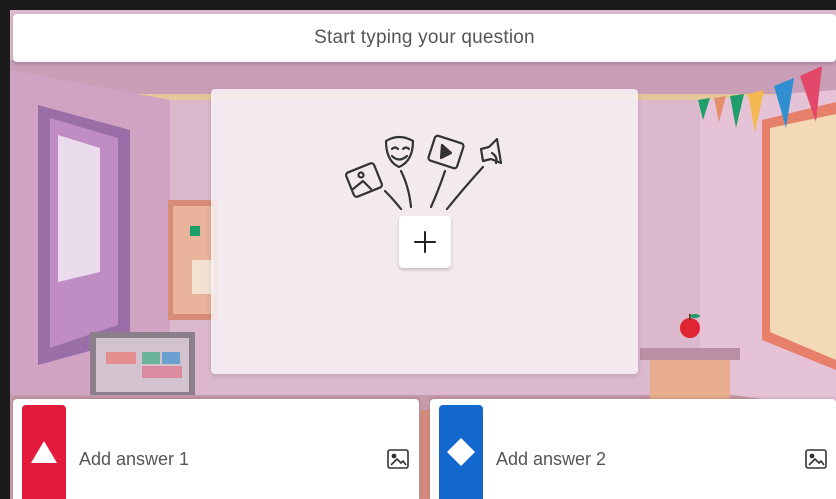 The height and width of the screenshot is (499, 836). I want to click on diamond-icon, so click(461, 452).